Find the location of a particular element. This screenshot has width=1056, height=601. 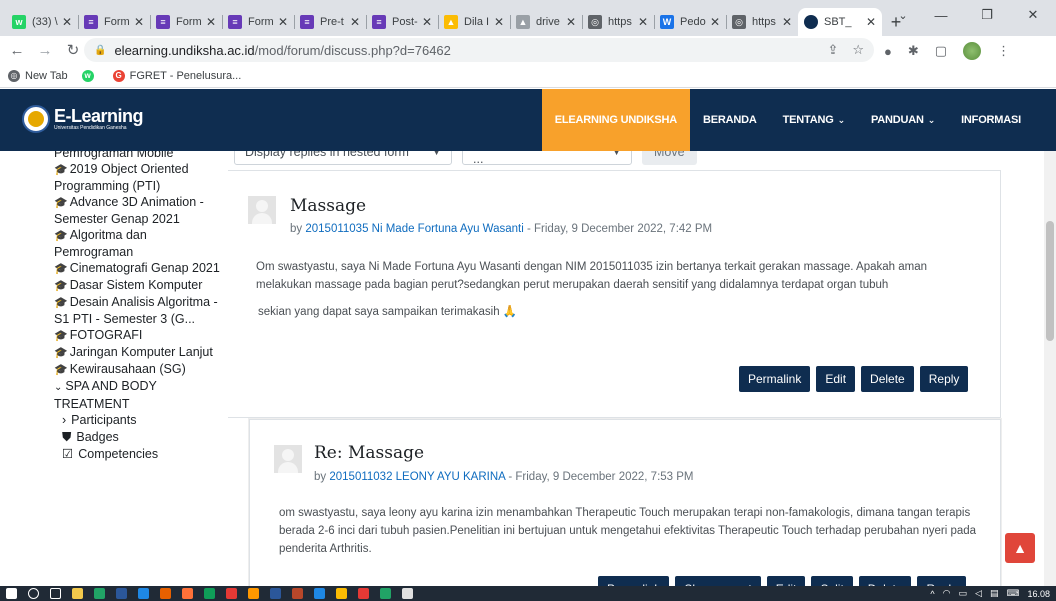

back-icon: ← is located at coordinates (17, 50).